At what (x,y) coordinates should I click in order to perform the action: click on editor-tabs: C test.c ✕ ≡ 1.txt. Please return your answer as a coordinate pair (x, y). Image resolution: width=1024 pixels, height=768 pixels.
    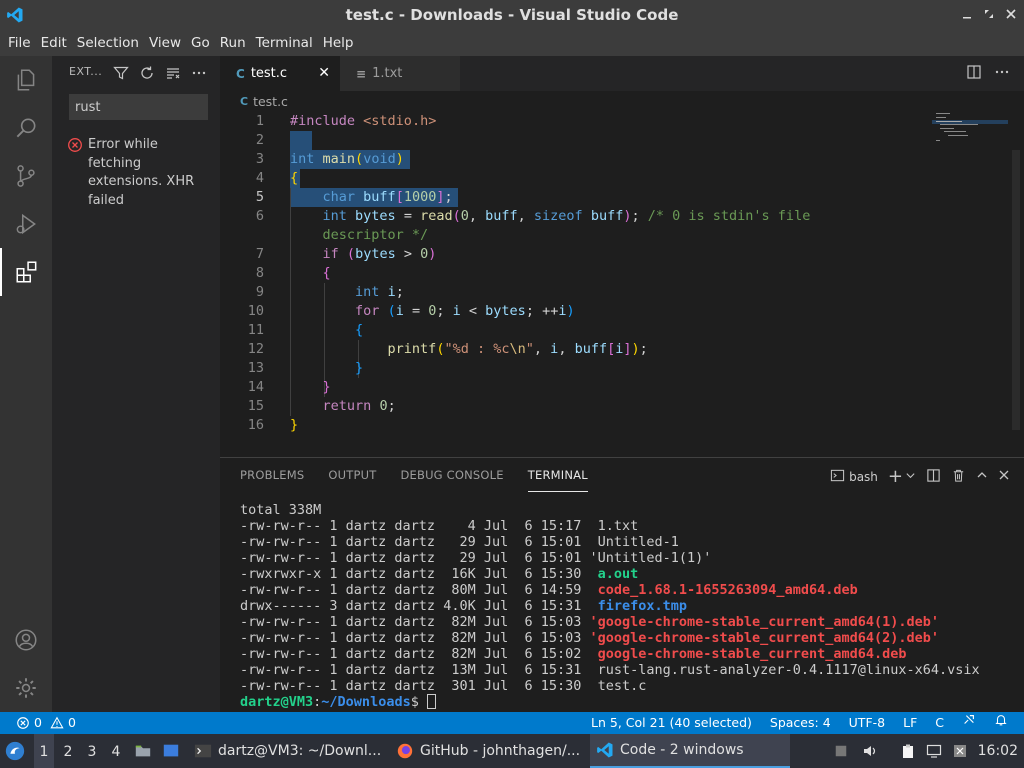
    Looking at the image, I should click on (622, 73).